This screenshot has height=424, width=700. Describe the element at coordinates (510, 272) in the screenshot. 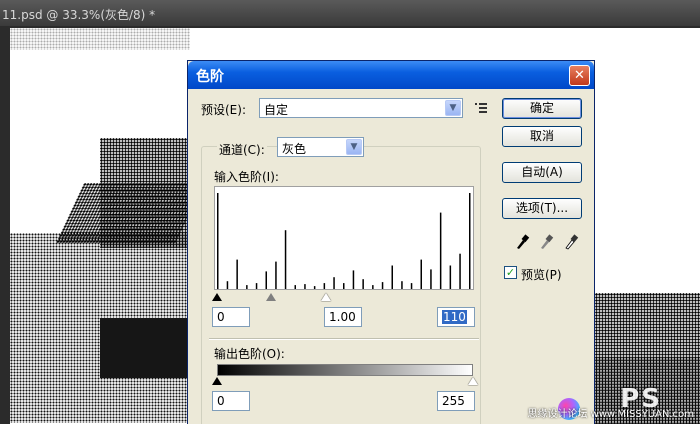

I see `preview-checkbox: ✓` at that location.